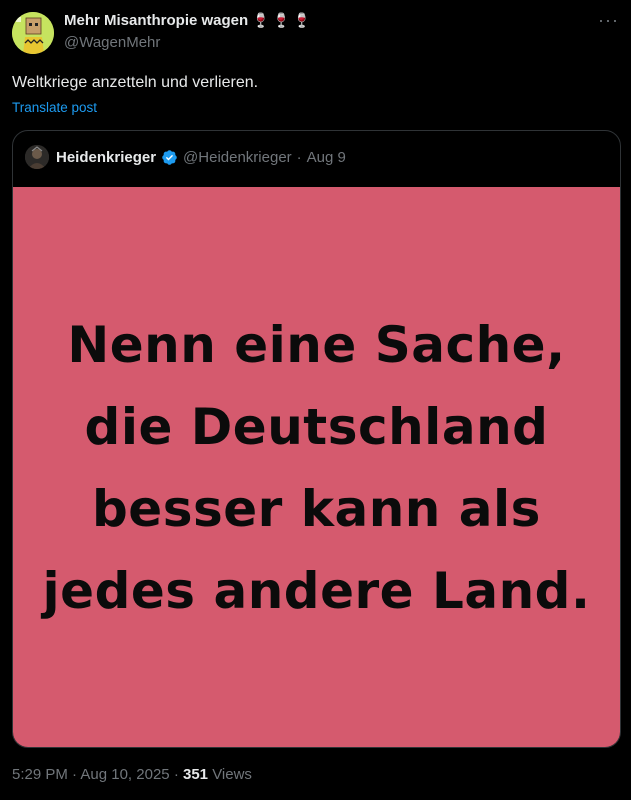 The image size is (631, 800). Describe the element at coordinates (124, 774) in the screenshot. I see `post-date: Aug 10, 2025` at that location.